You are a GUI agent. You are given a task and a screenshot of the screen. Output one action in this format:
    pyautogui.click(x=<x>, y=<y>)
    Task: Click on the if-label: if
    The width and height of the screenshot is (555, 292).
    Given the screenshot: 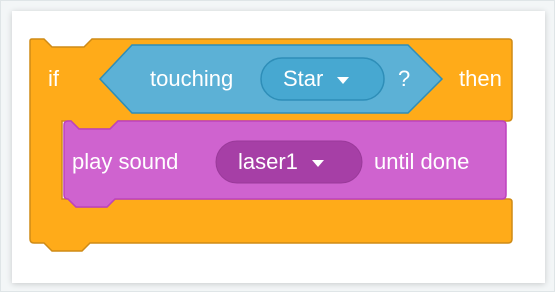 What is the action you would take?
    pyautogui.click(x=53, y=78)
    